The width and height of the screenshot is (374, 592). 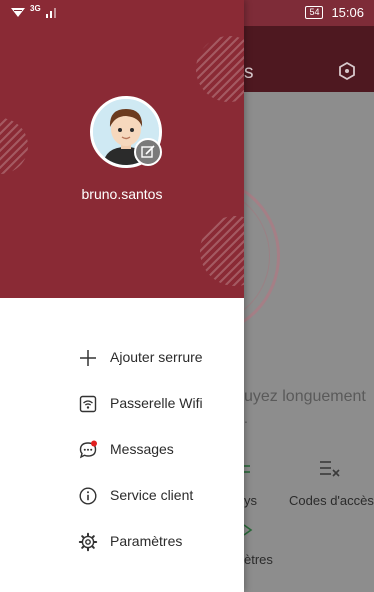 I want to click on menu-item-label: Service client, so click(x=152, y=495).